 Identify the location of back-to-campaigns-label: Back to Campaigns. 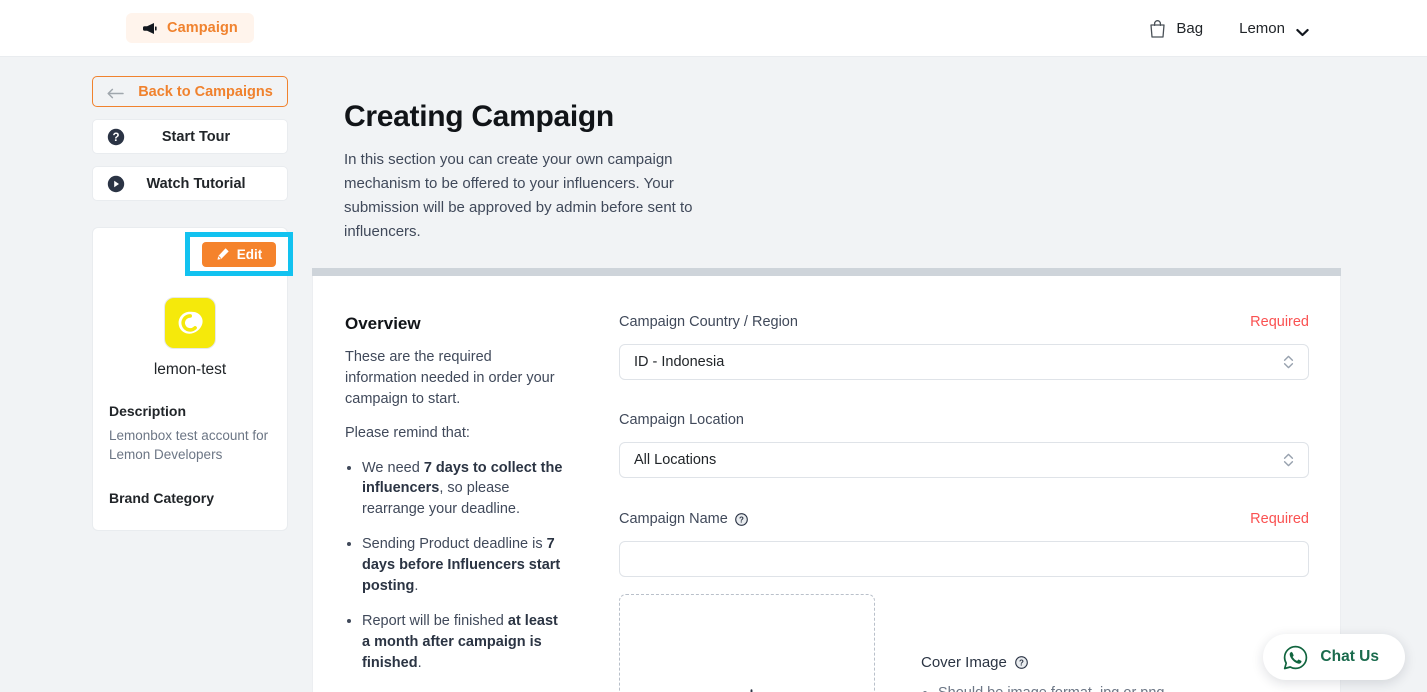
(205, 91).